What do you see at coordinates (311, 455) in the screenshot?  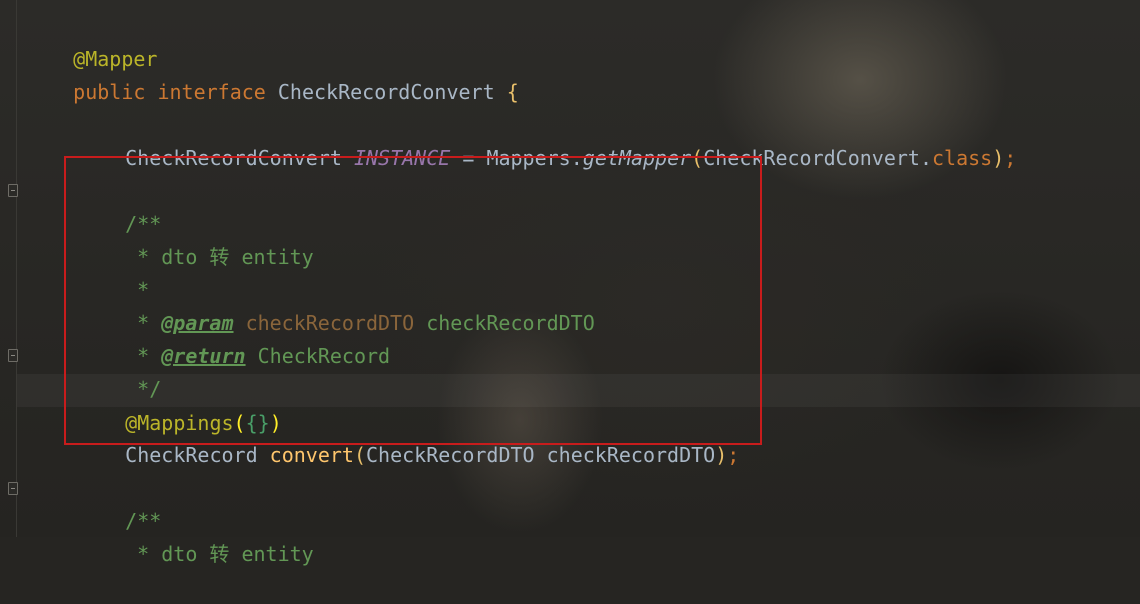 I see `method-name: convert` at bounding box center [311, 455].